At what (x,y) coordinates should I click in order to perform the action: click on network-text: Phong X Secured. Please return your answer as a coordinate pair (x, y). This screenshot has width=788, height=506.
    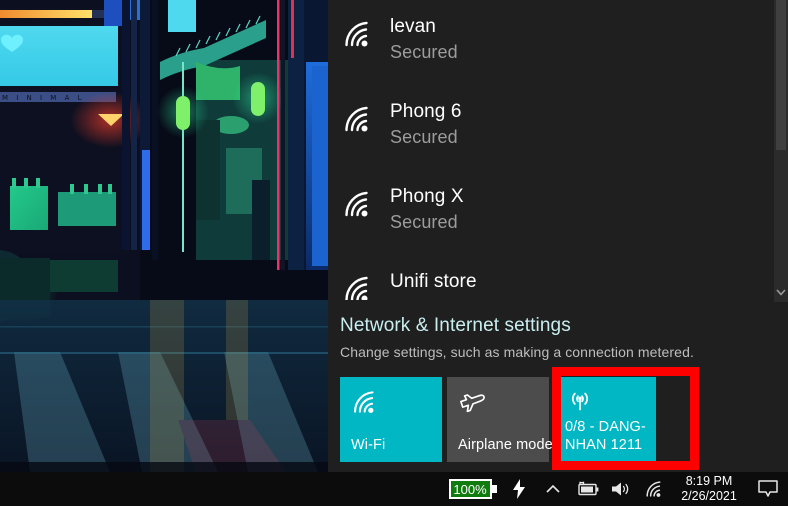
    Looking at the image, I should click on (427, 207).